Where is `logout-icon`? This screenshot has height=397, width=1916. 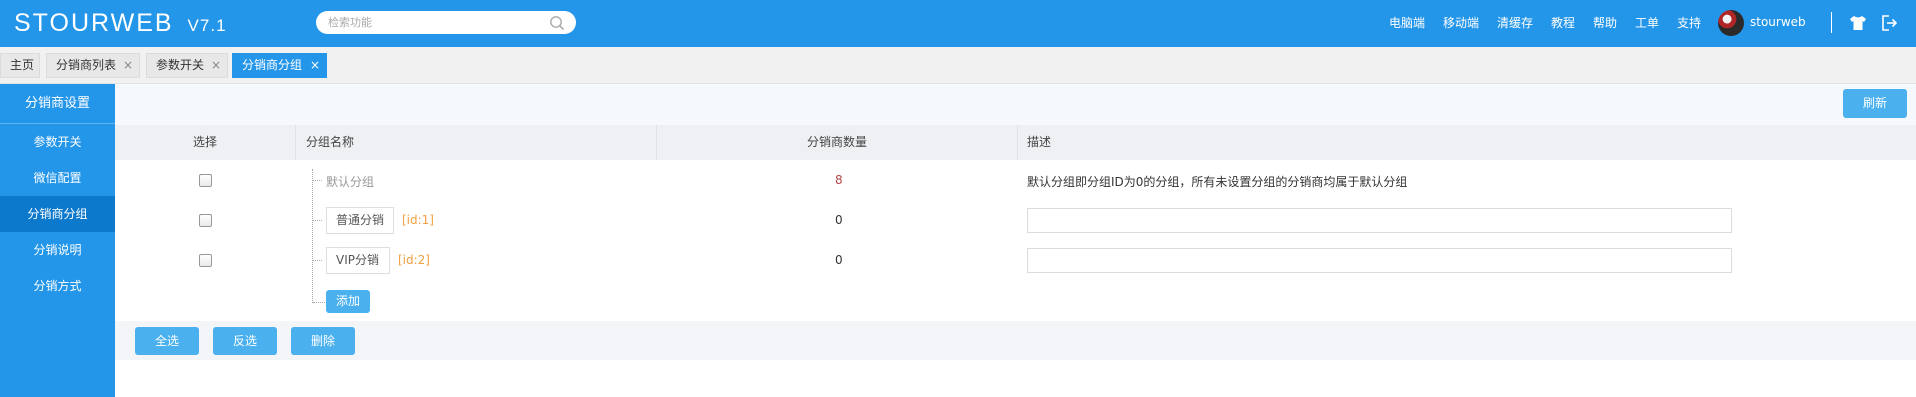 logout-icon is located at coordinates (1889, 23).